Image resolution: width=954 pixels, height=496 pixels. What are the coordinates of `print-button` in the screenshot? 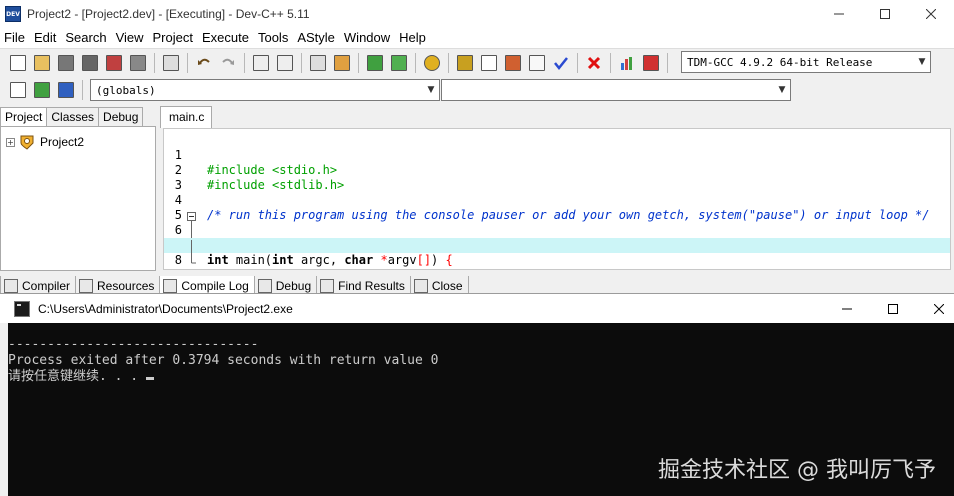 It's located at (171, 63).